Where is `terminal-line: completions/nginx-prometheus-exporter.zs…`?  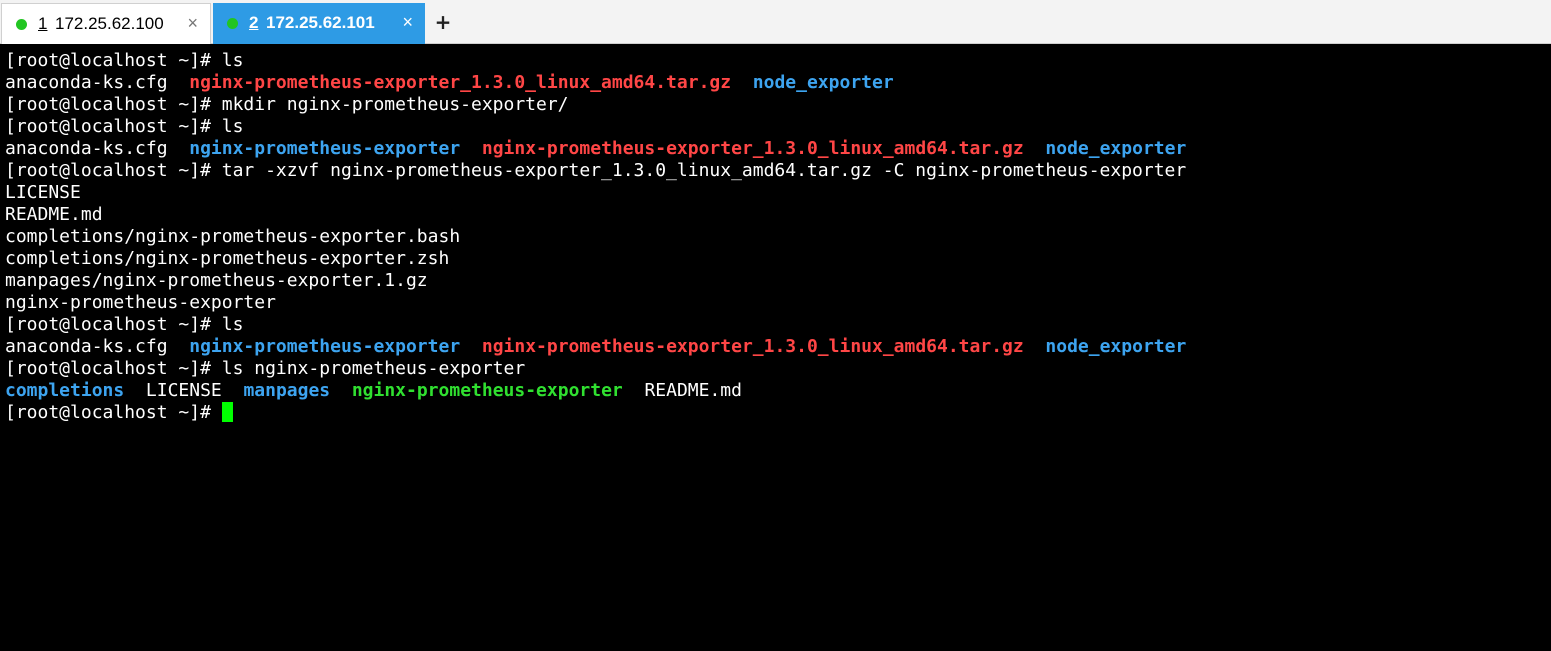
terminal-line: completions/nginx-prometheus-exporter.zs… is located at coordinates (778, 259).